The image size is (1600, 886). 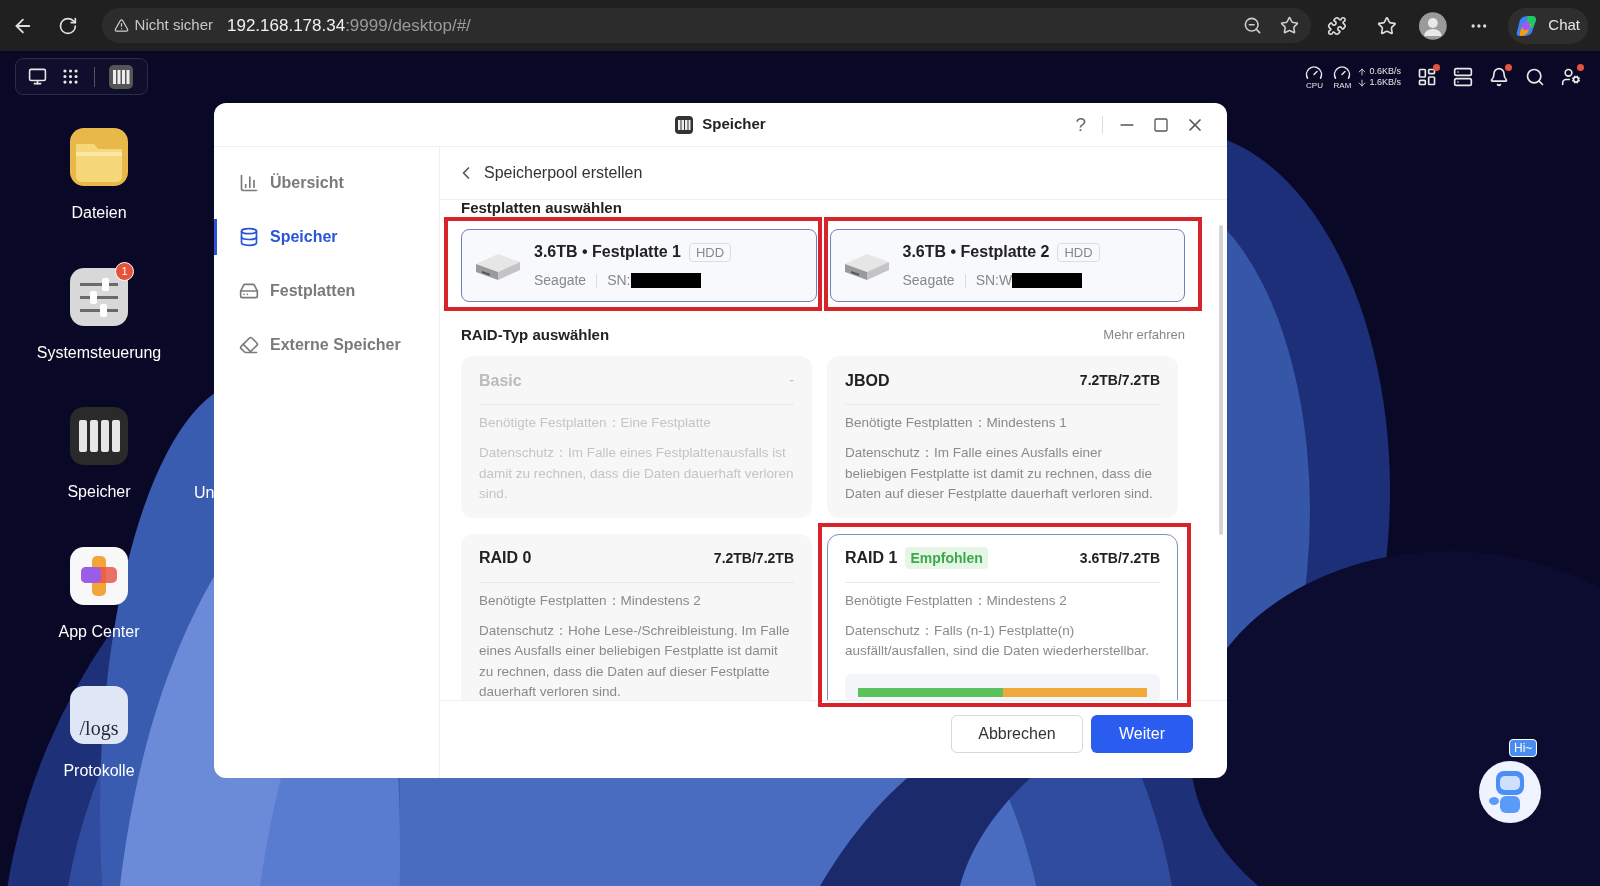 What do you see at coordinates (994, 280) in the screenshot?
I see `disk-serial: SN:W` at bounding box center [994, 280].